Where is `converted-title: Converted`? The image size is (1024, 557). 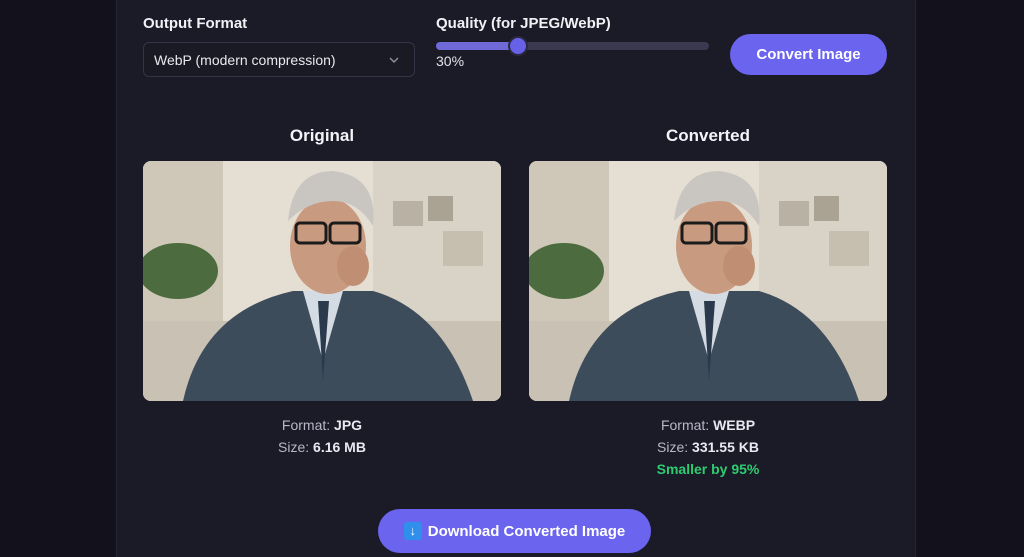 converted-title: Converted is located at coordinates (708, 135).